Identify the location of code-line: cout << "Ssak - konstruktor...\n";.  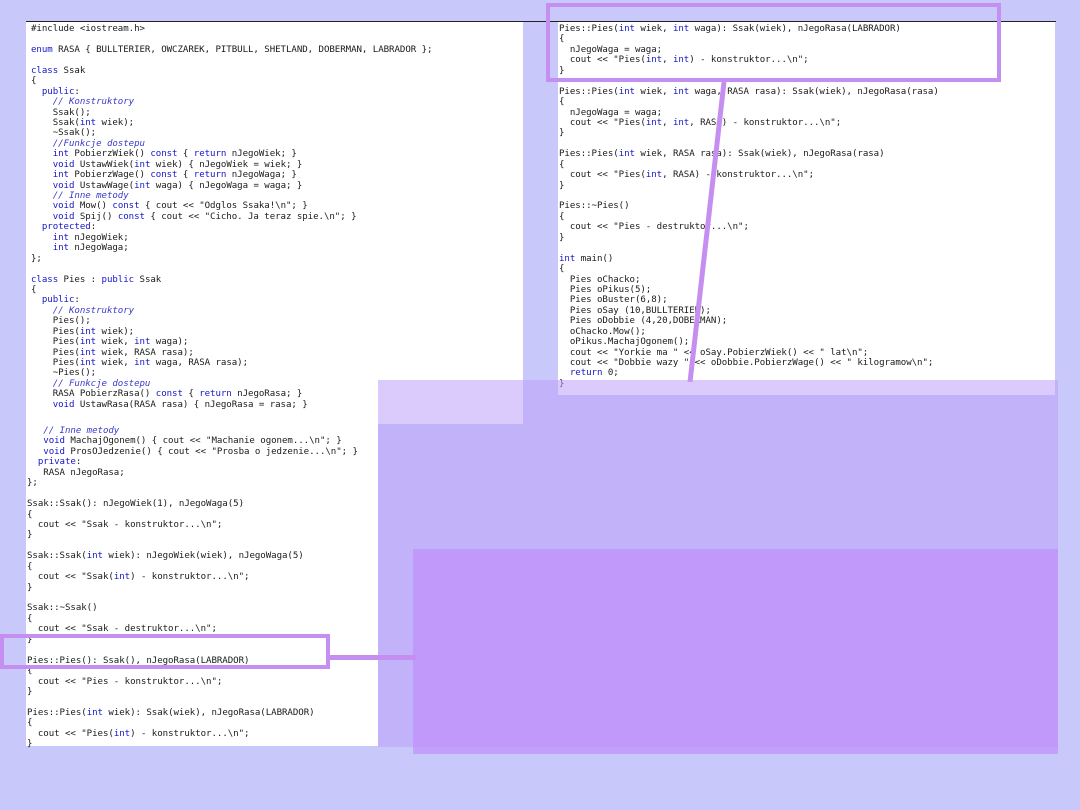
(125, 524).